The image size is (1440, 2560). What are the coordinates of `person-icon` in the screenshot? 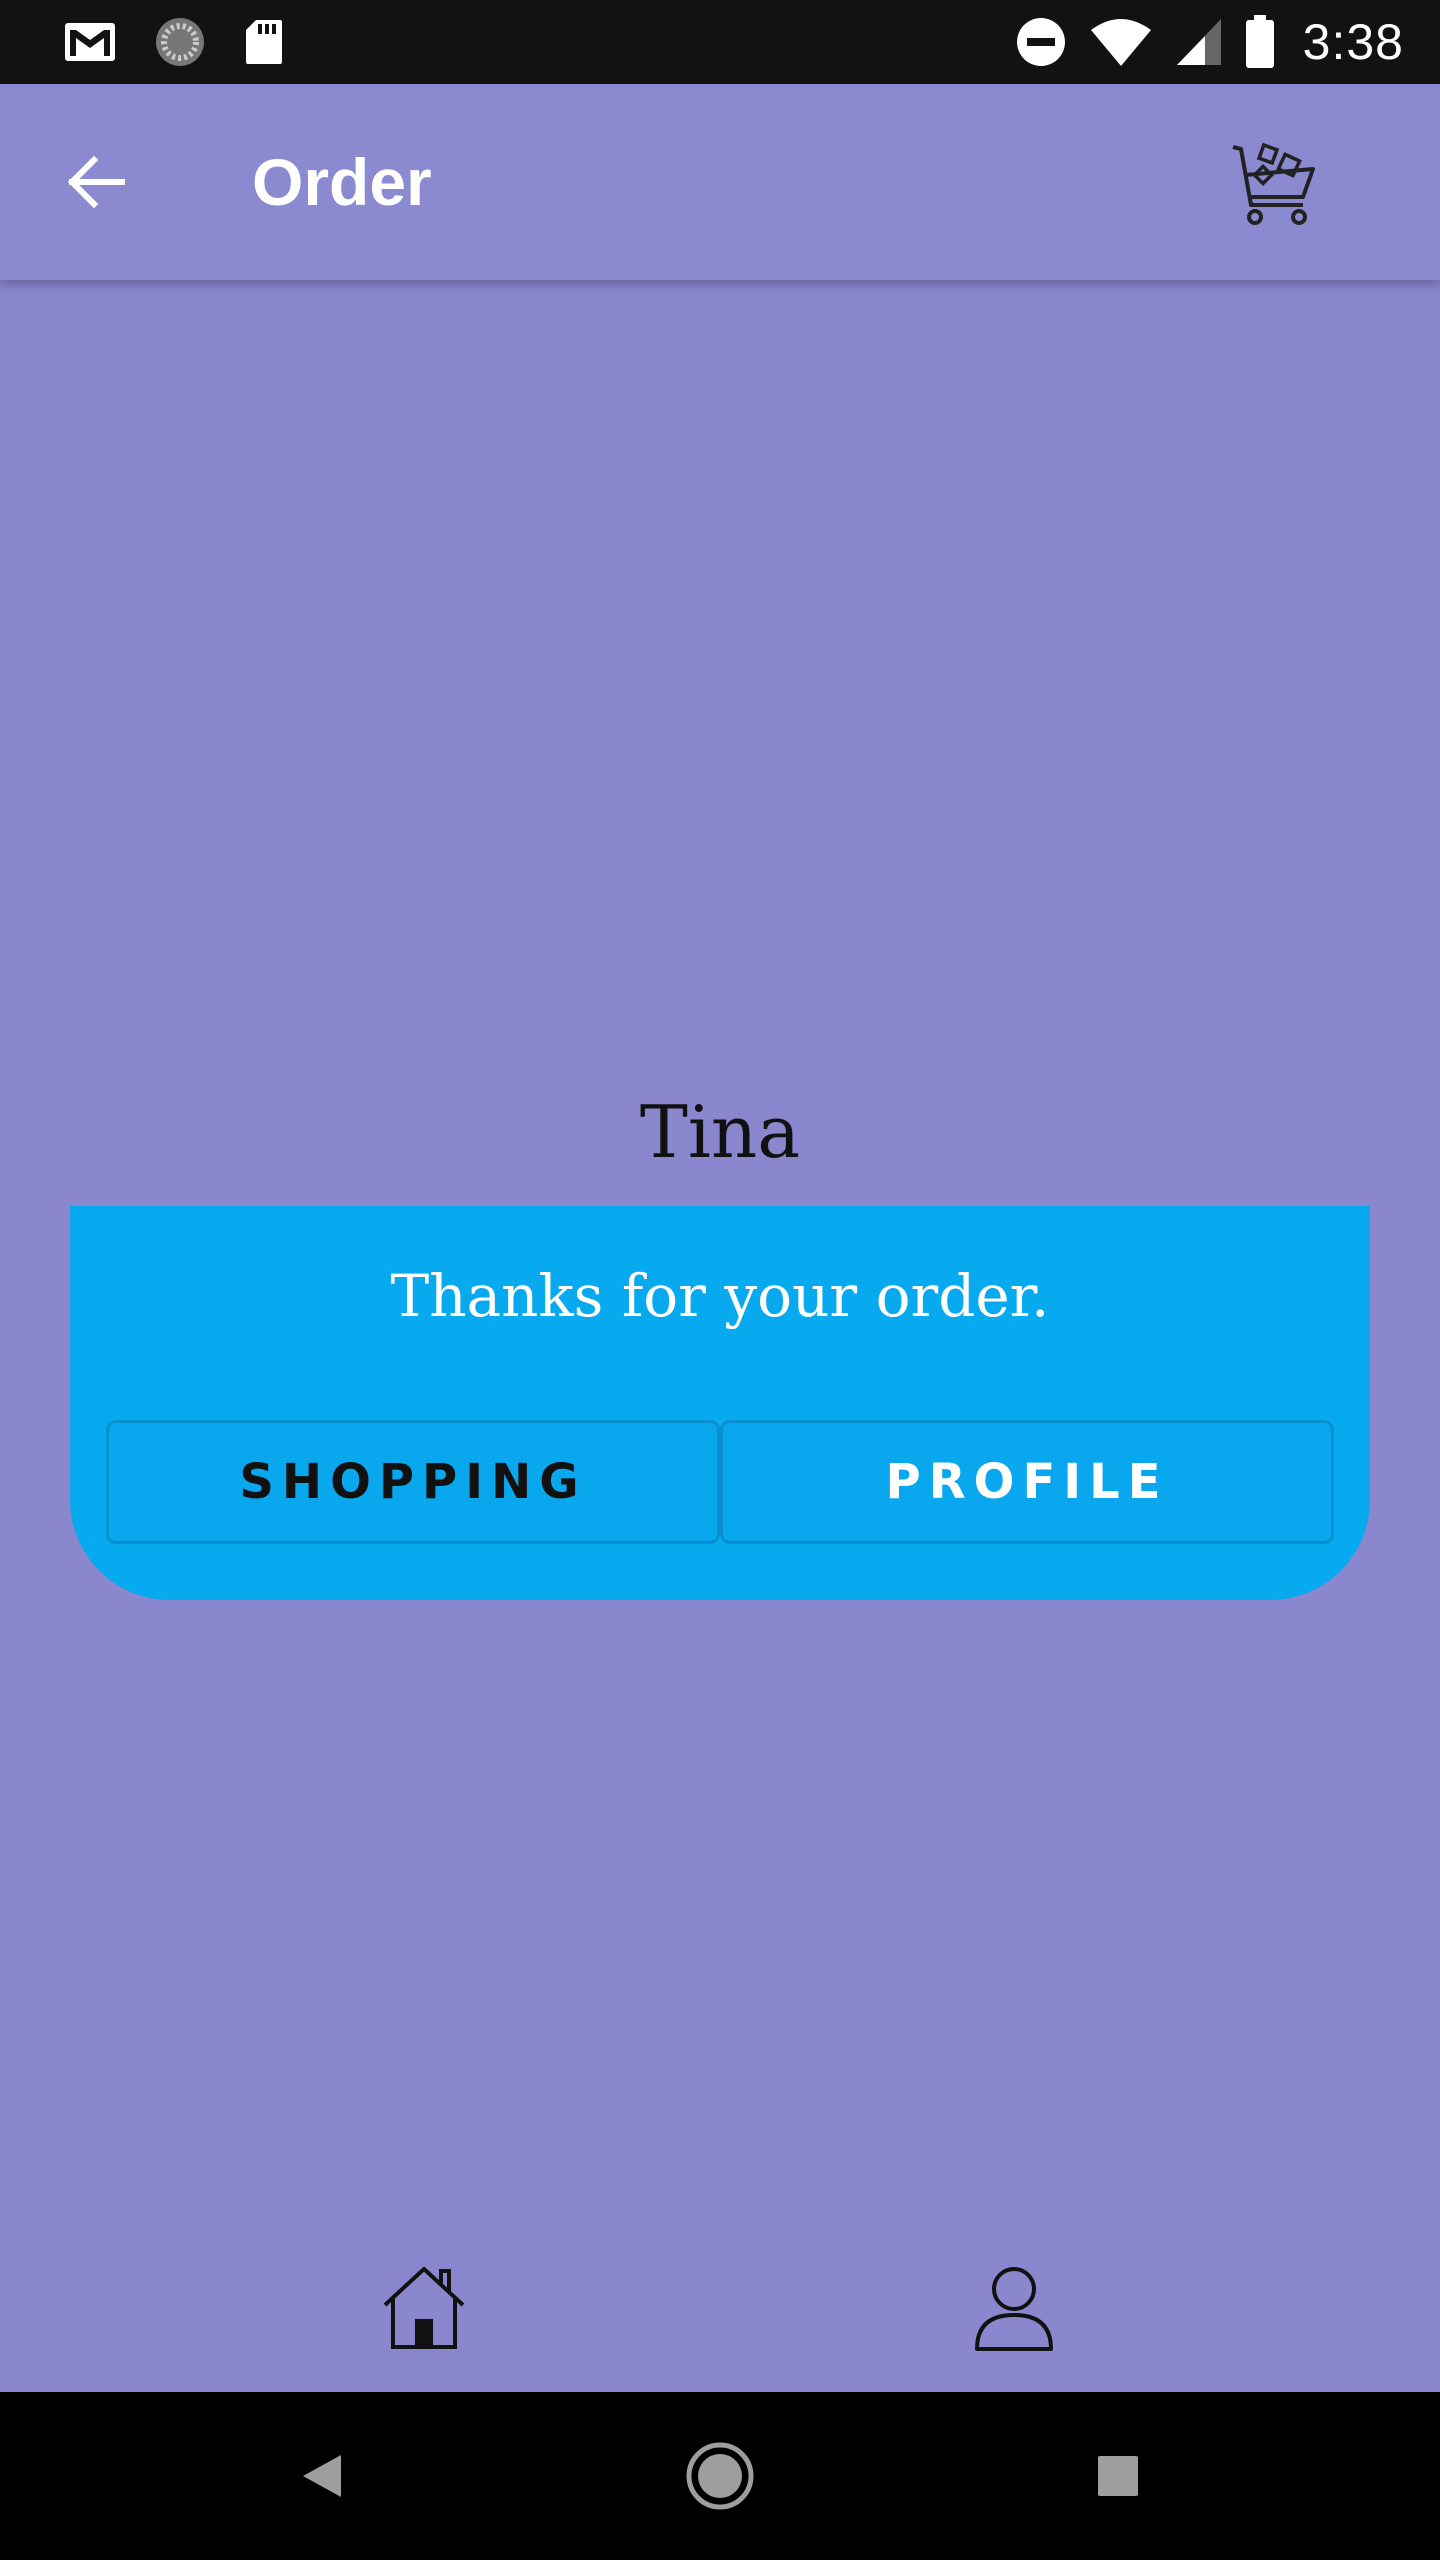 It's located at (1014, 2309).